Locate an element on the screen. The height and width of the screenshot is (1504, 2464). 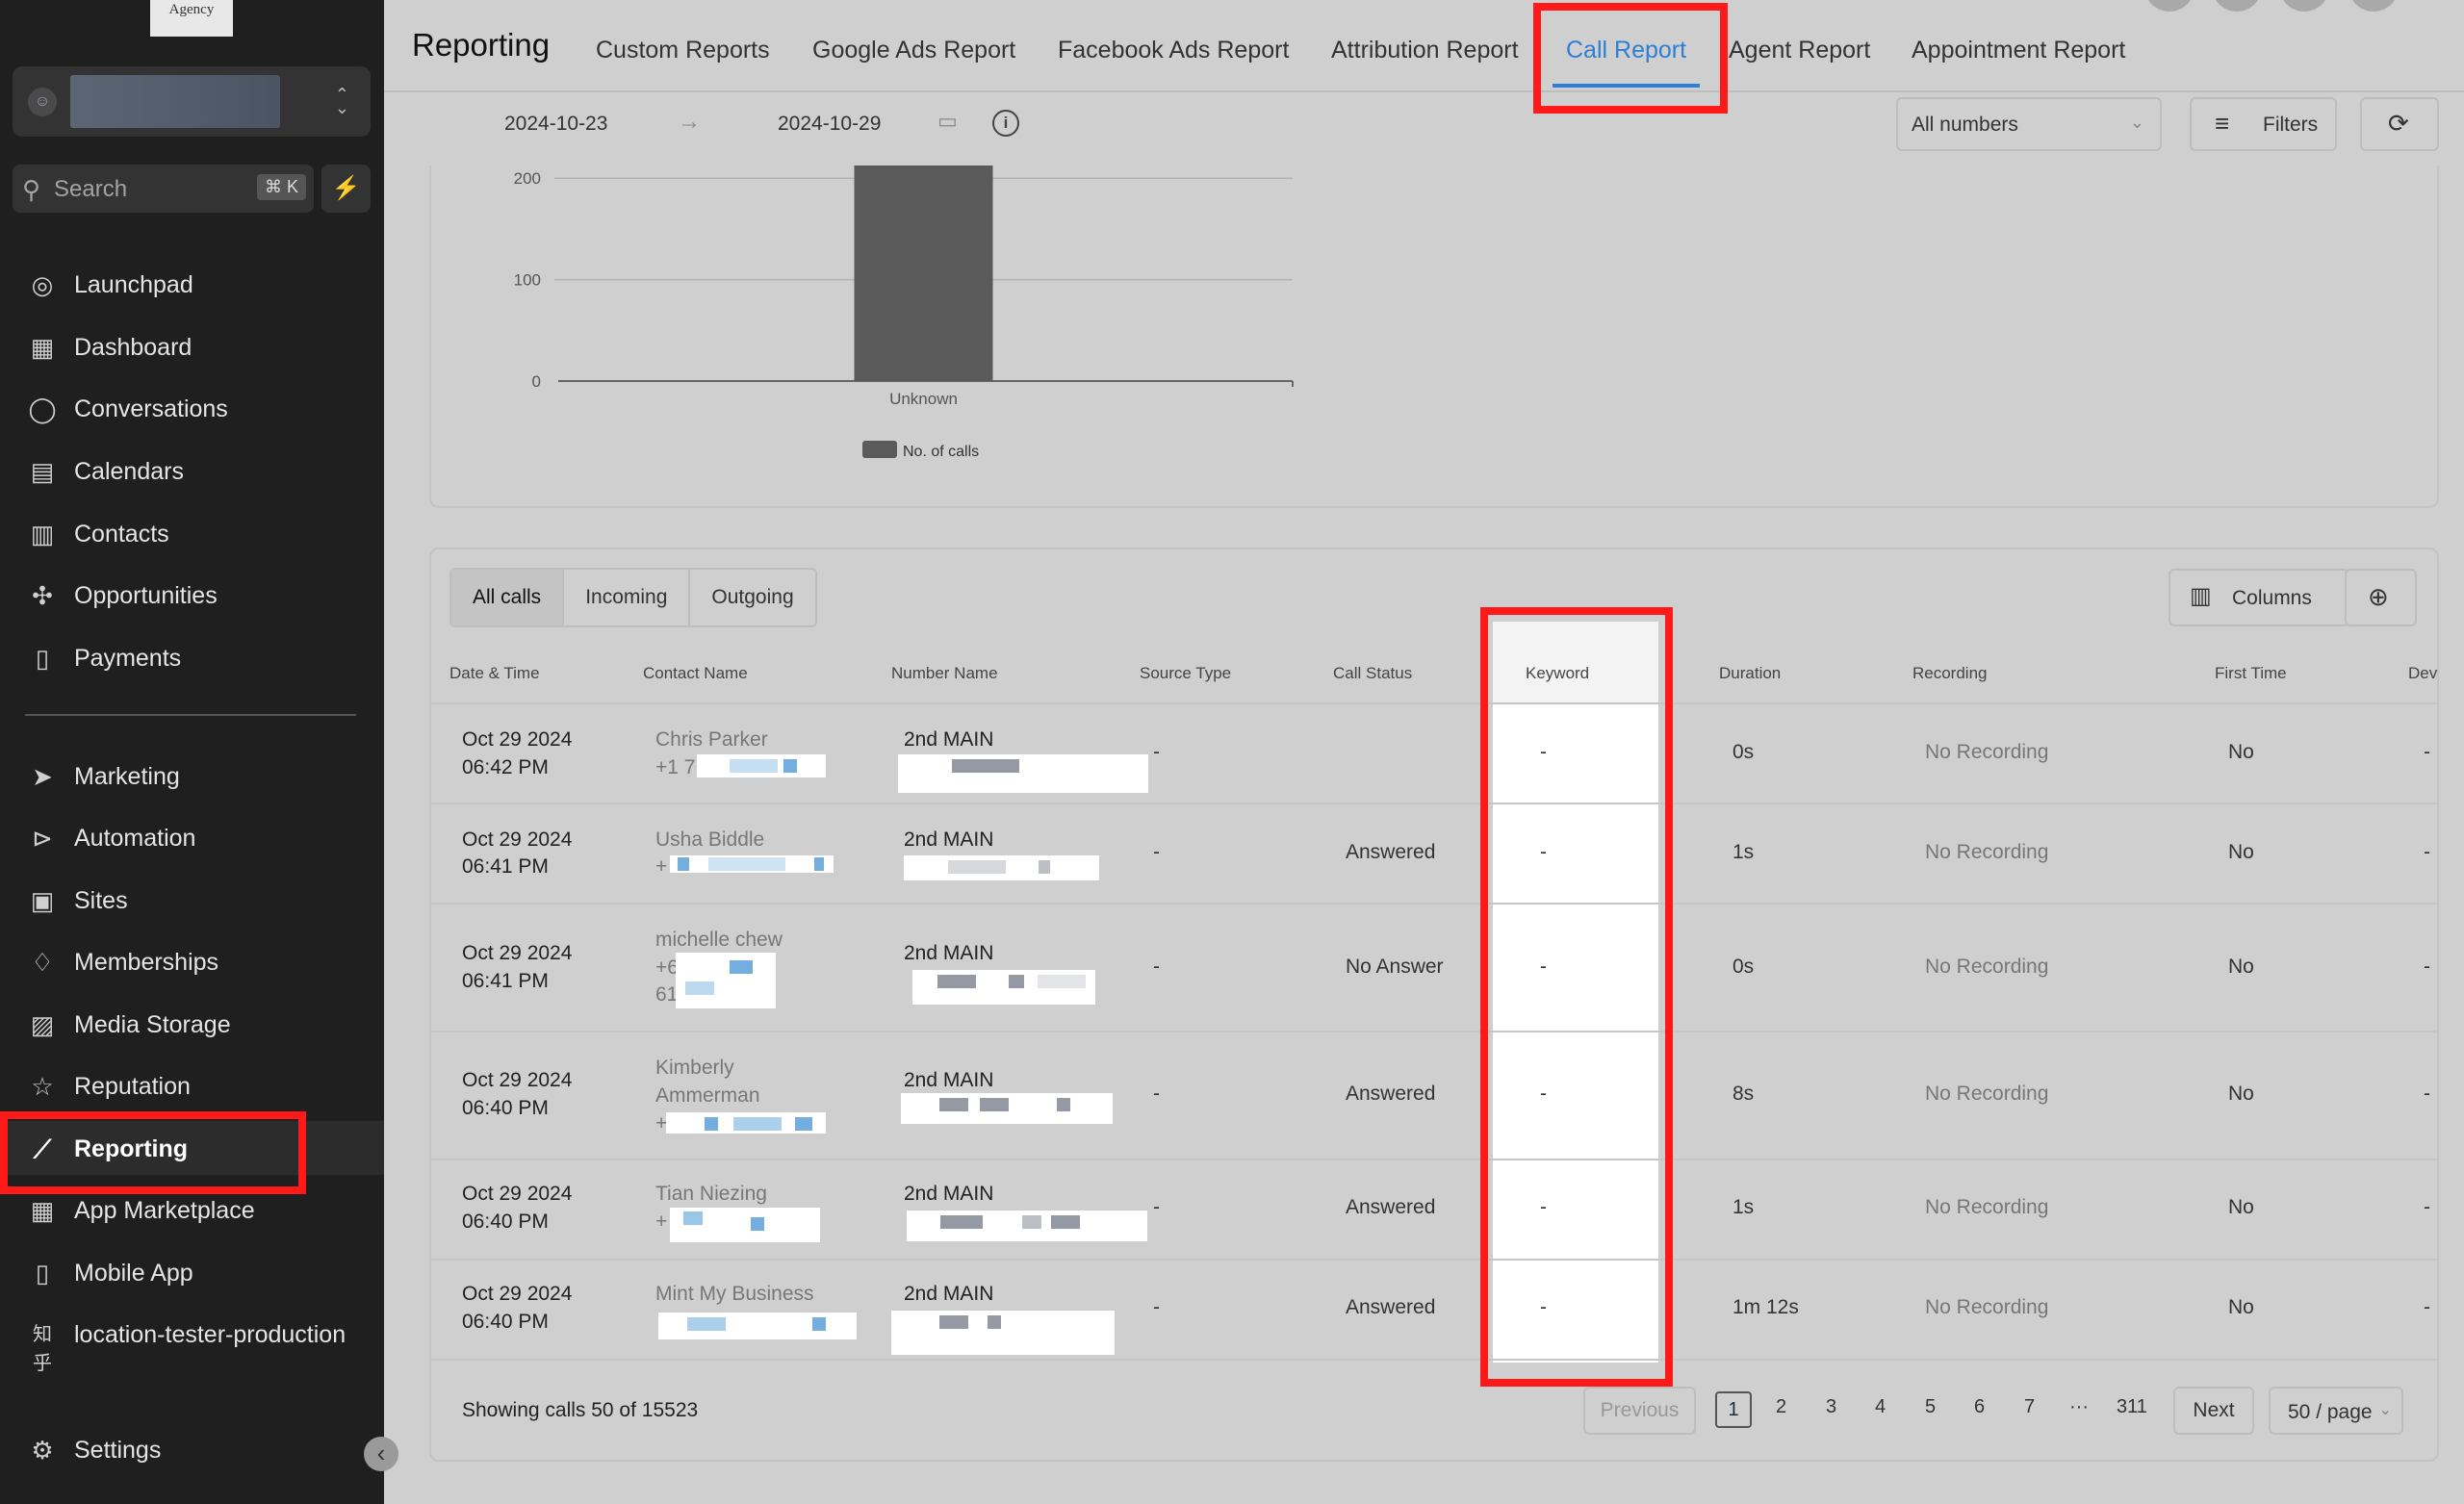
sidebar-item-calendars: ▤ Calendars is located at coordinates (192, 470).